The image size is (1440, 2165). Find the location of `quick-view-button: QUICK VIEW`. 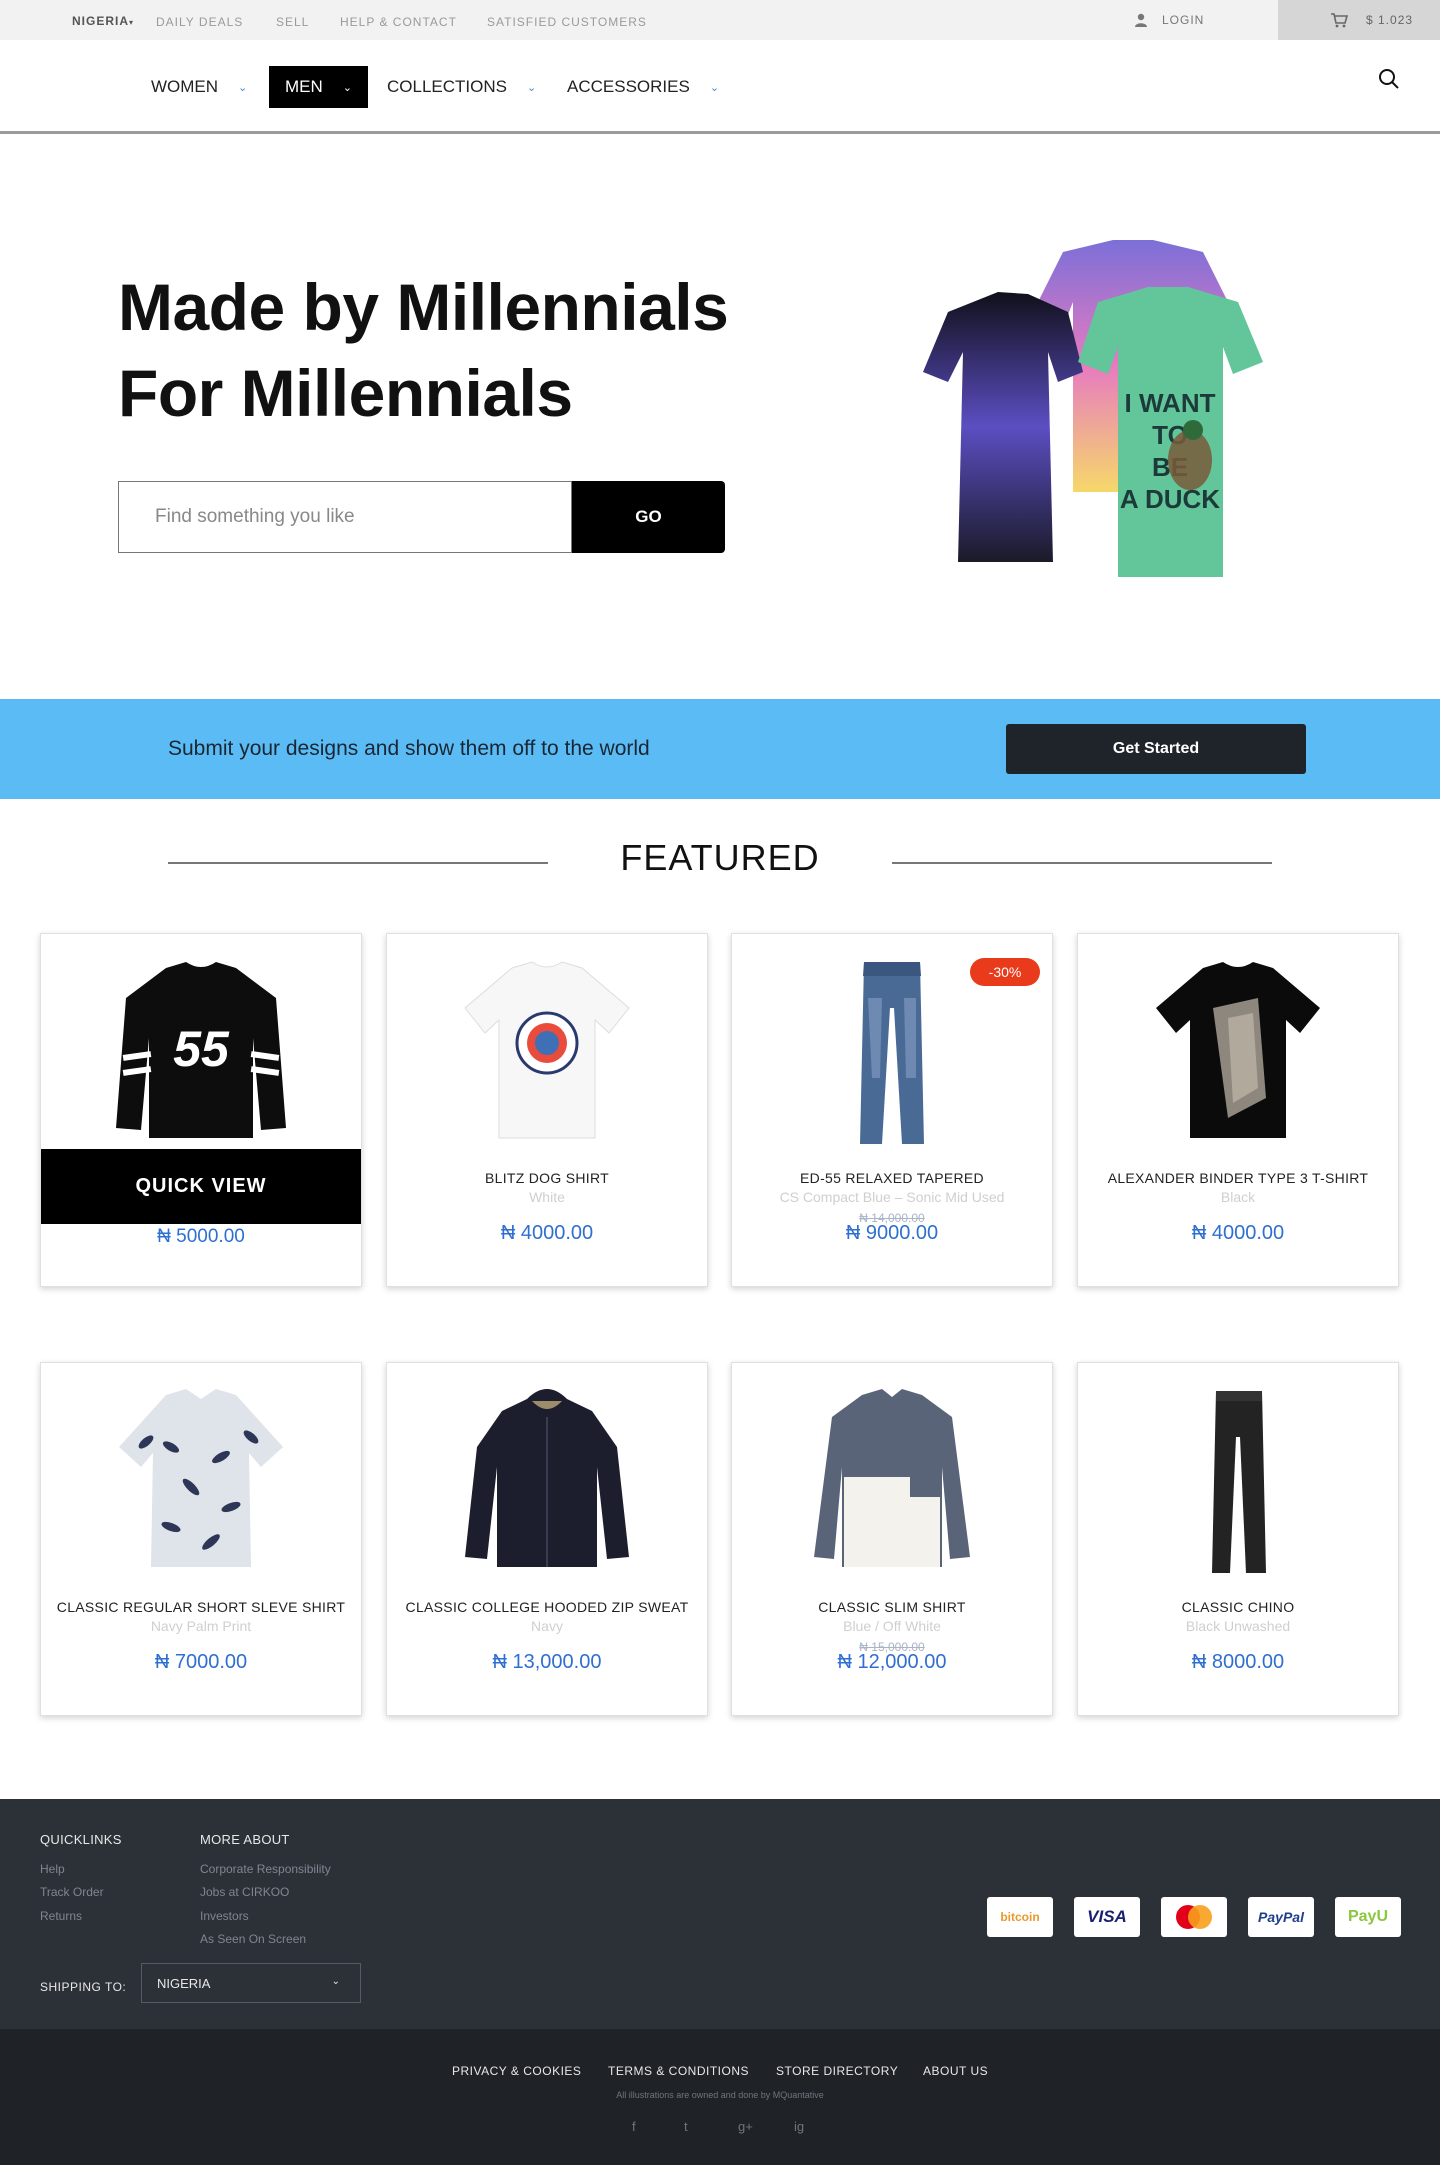

quick-view-button: QUICK VIEW is located at coordinates (201, 1186).